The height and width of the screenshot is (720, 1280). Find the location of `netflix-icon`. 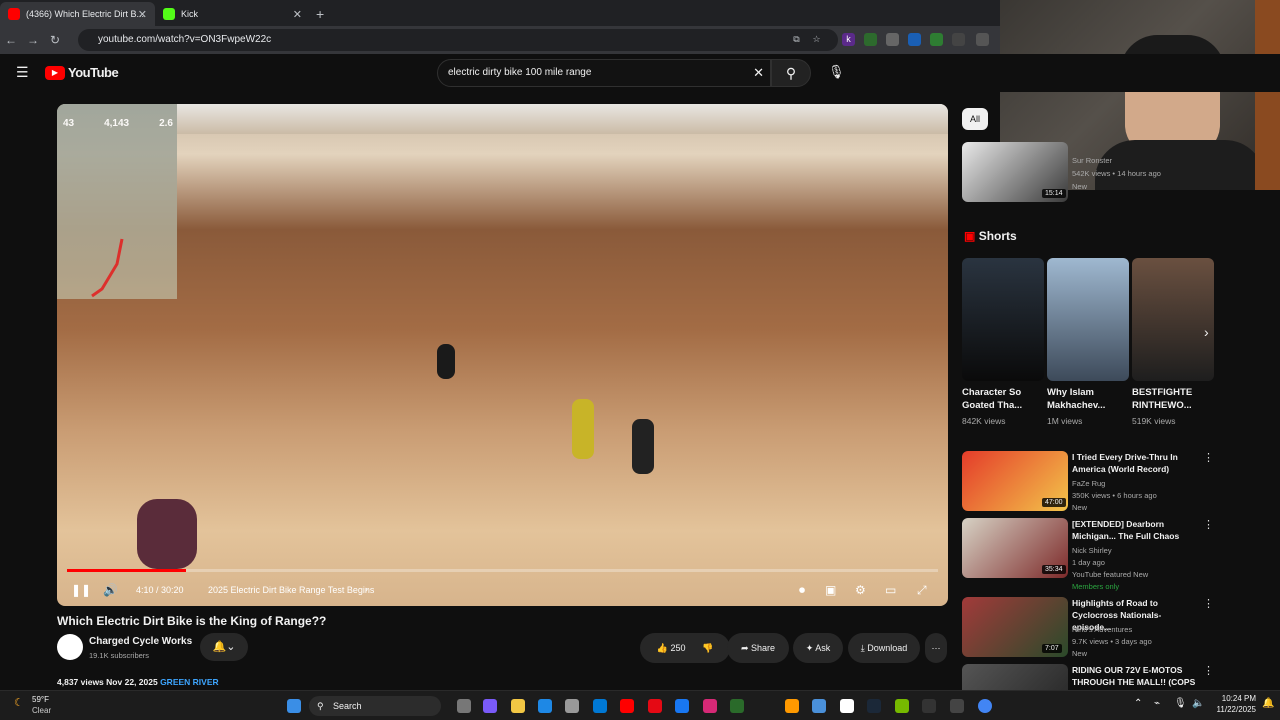

netflix-icon is located at coordinates (655, 706).